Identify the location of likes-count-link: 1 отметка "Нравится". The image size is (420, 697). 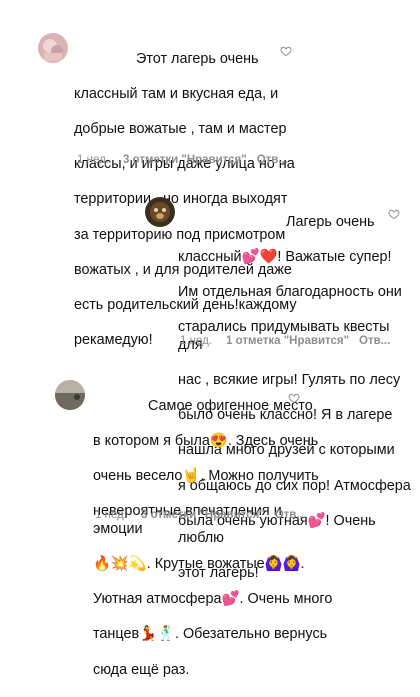
(287, 341).